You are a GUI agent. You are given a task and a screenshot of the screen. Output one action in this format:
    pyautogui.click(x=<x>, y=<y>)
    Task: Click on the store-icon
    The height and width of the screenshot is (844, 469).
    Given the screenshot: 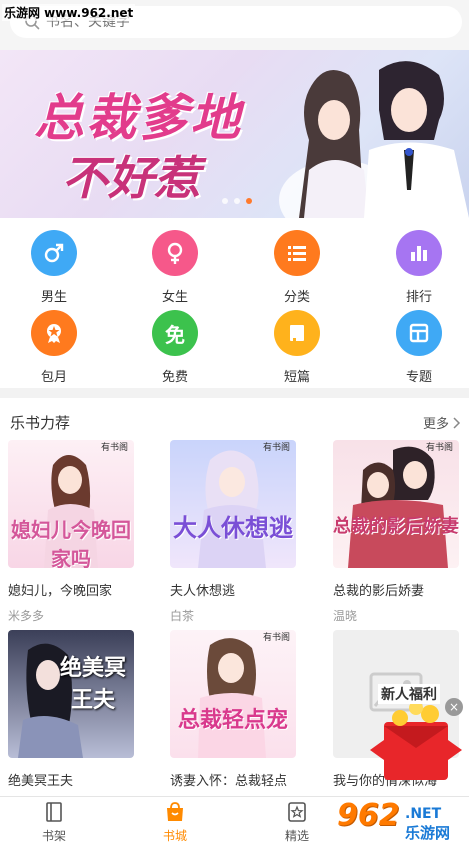 What is the action you would take?
    pyautogui.click(x=175, y=811)
    